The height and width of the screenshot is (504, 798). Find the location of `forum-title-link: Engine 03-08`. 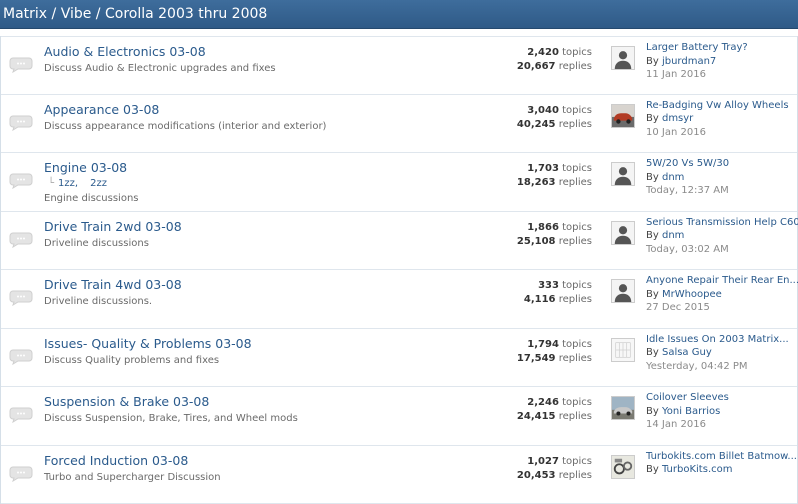

forum-title-link: Engine 03-08 is located at coordinates (85, 167).